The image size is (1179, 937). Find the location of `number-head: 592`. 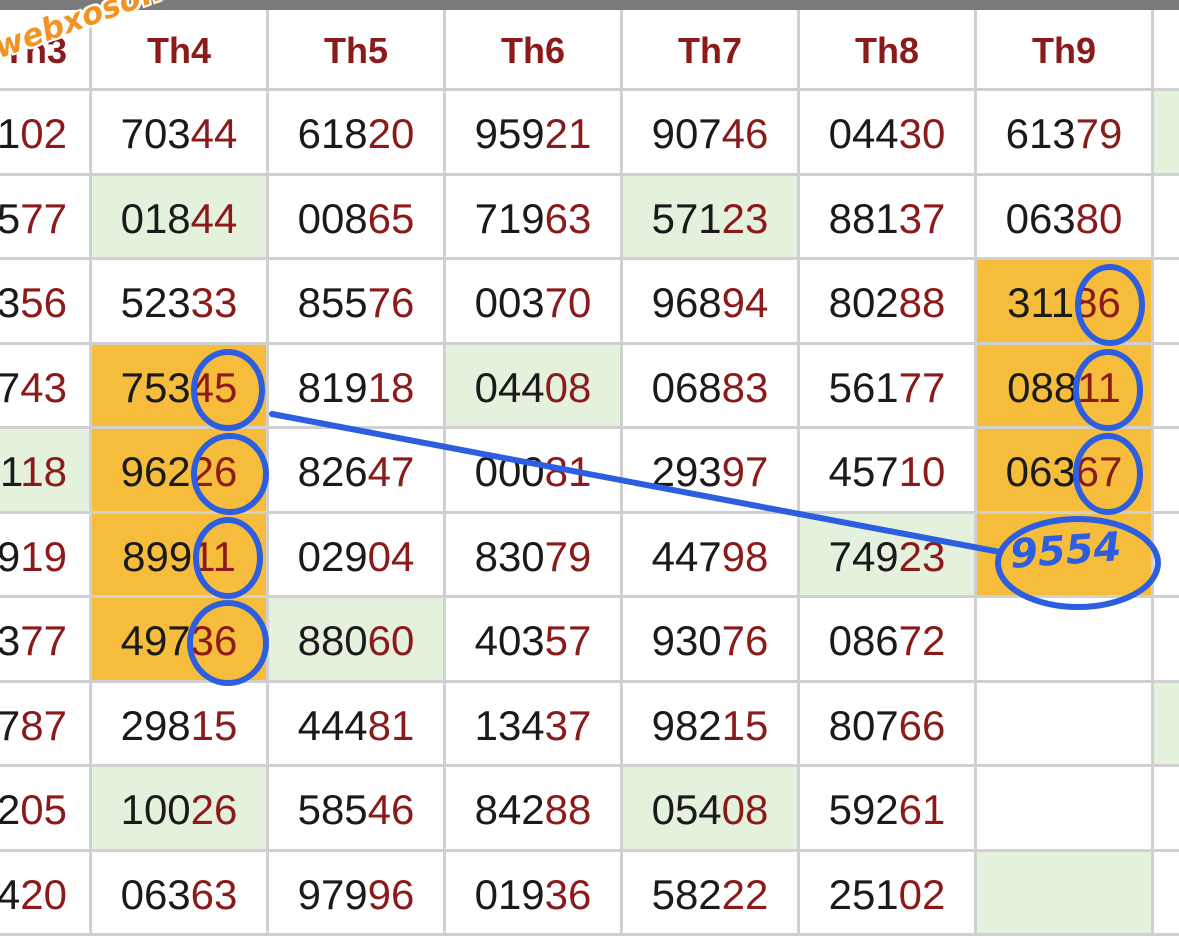

number-head: 592 is located at coordinates (863, 809).